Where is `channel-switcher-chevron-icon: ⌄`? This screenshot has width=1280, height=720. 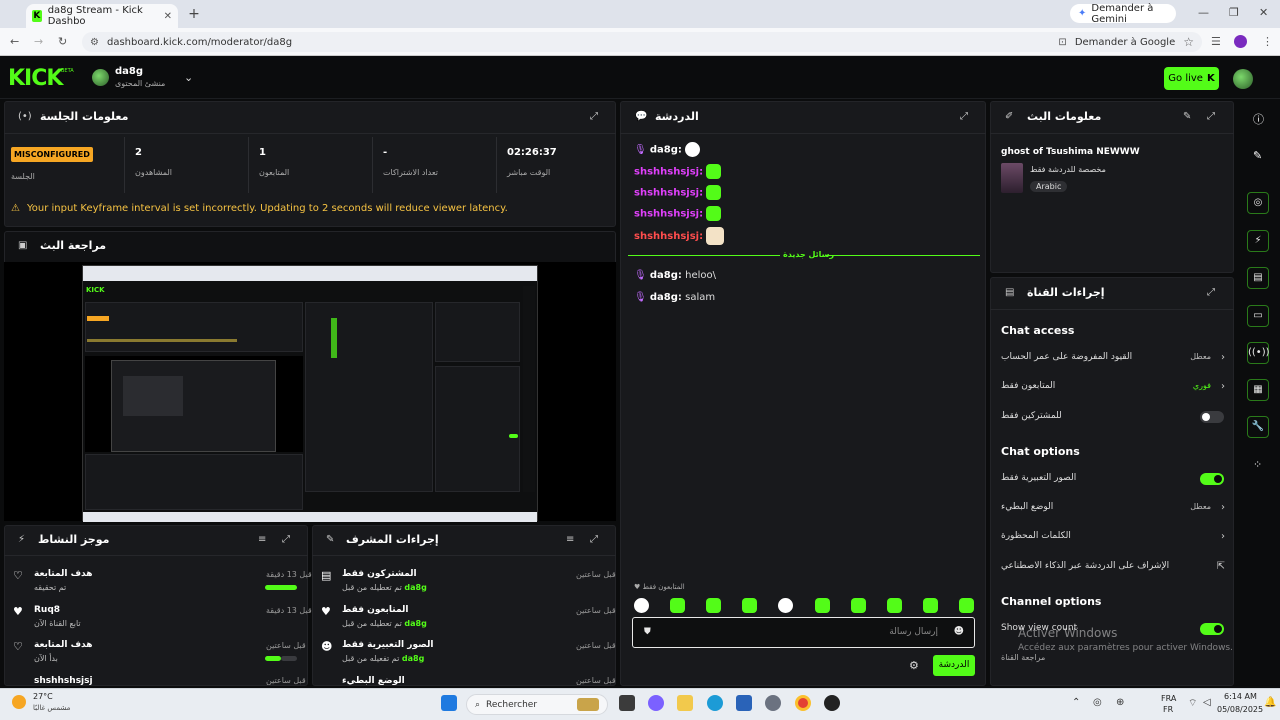 channel-switcher-chevron-icon: ⌄ is located at coordinates (188, 77).